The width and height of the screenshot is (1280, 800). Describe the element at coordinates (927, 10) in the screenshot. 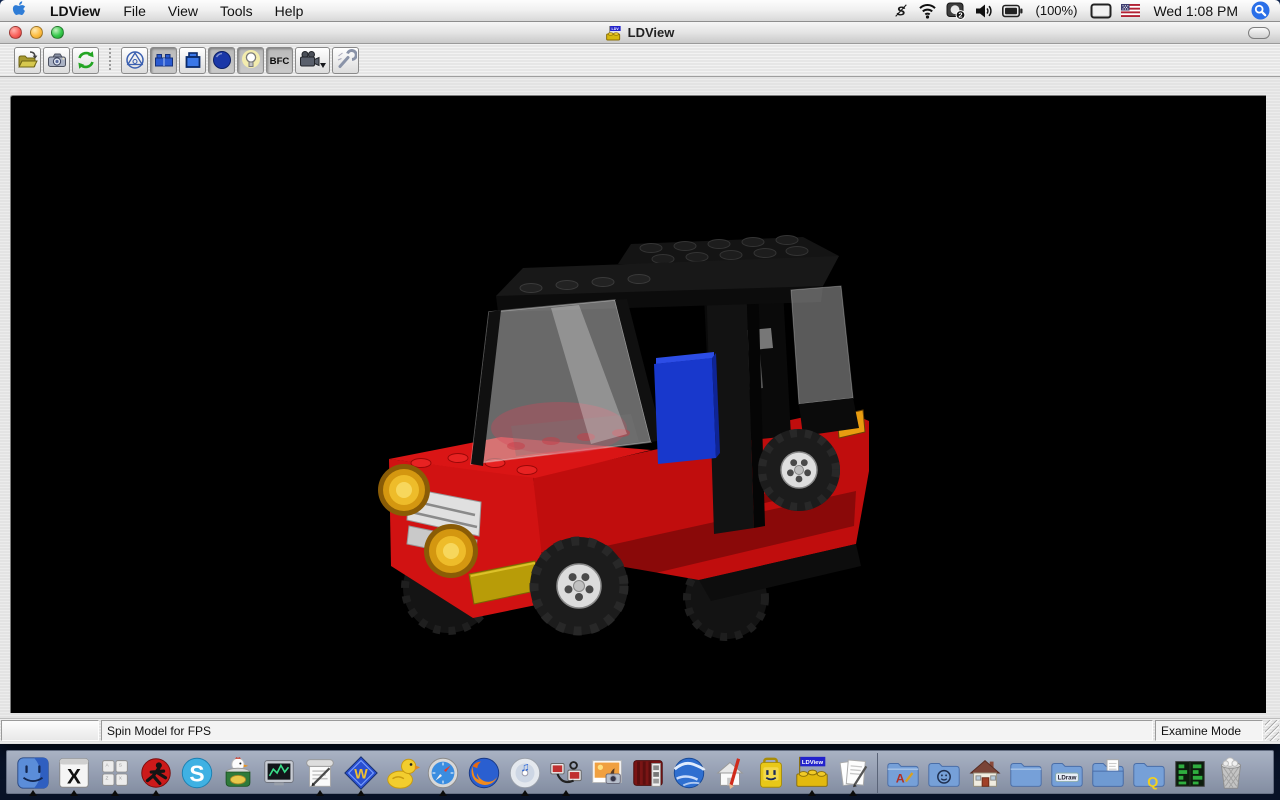

I see `wifi-icon` at that location.